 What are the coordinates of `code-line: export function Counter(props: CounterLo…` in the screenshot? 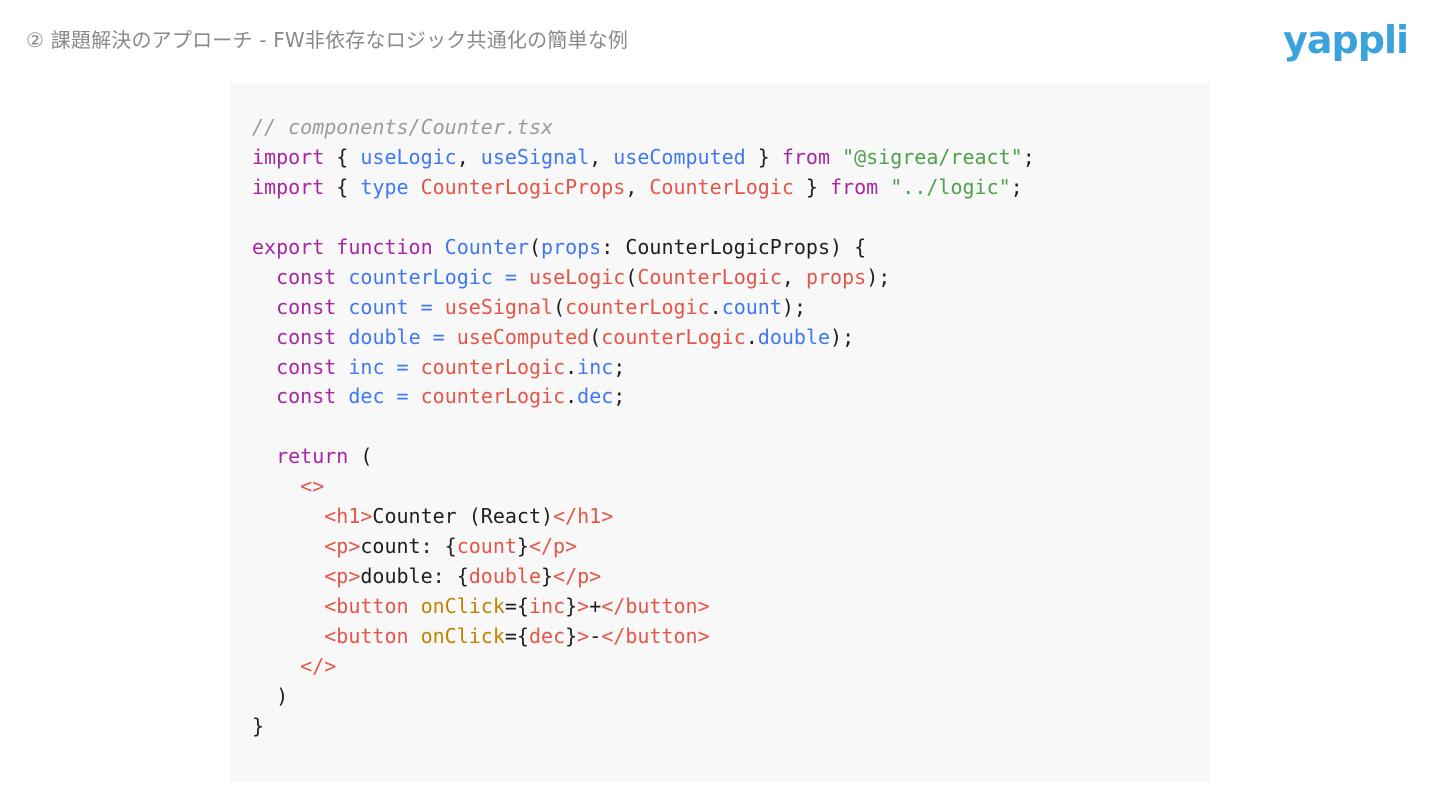 It's located at (643, 248).